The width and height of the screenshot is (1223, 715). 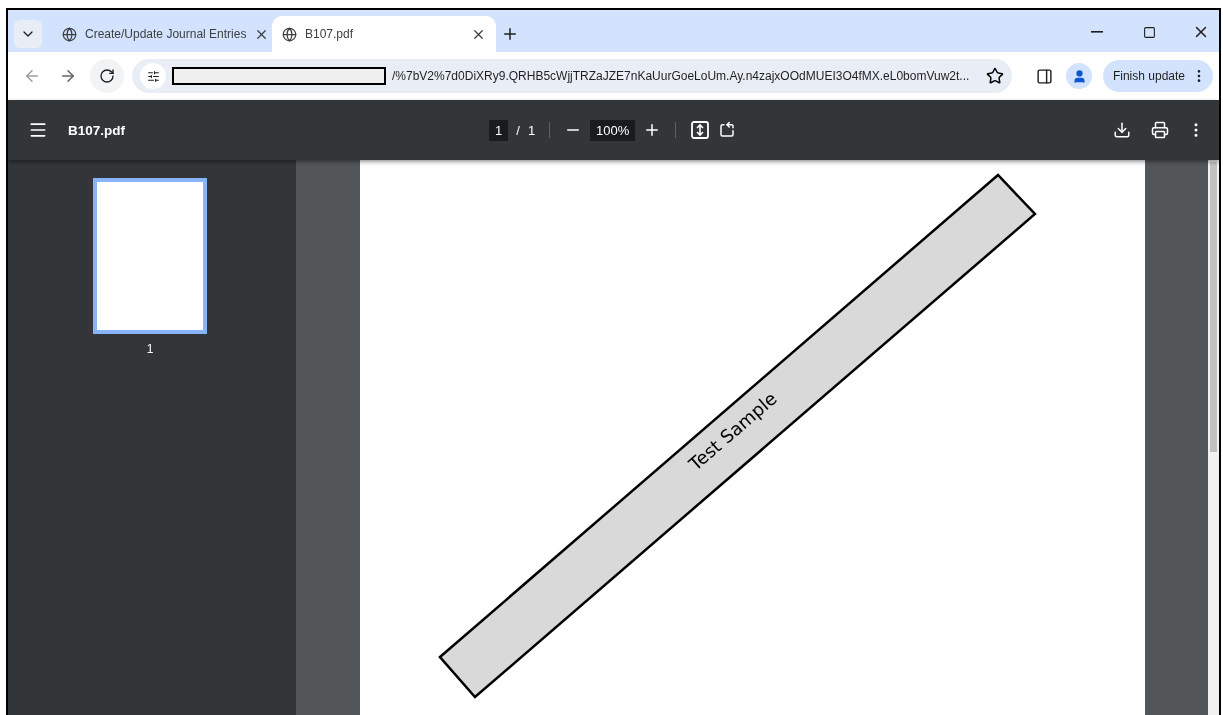 What do you see at coordinates (1149, 32) in the screenshot?
I see `maximize-icon` at bounding box center [1149, 32].